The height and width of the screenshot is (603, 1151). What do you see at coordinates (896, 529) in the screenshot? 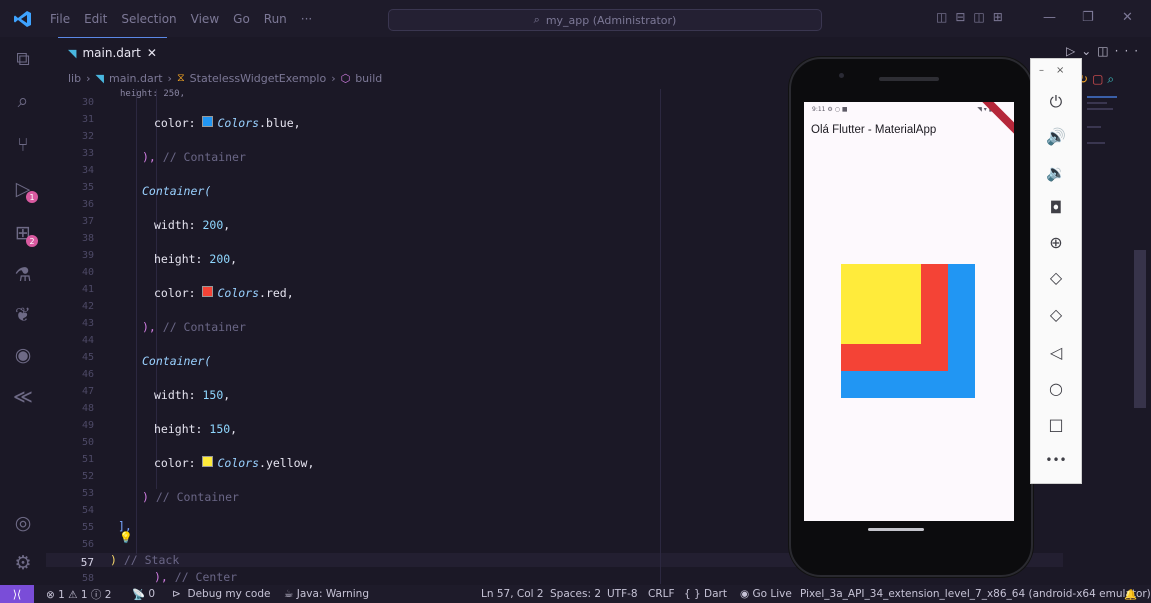
I see `gesture-home-indicator` at bounding box center [896, 529].